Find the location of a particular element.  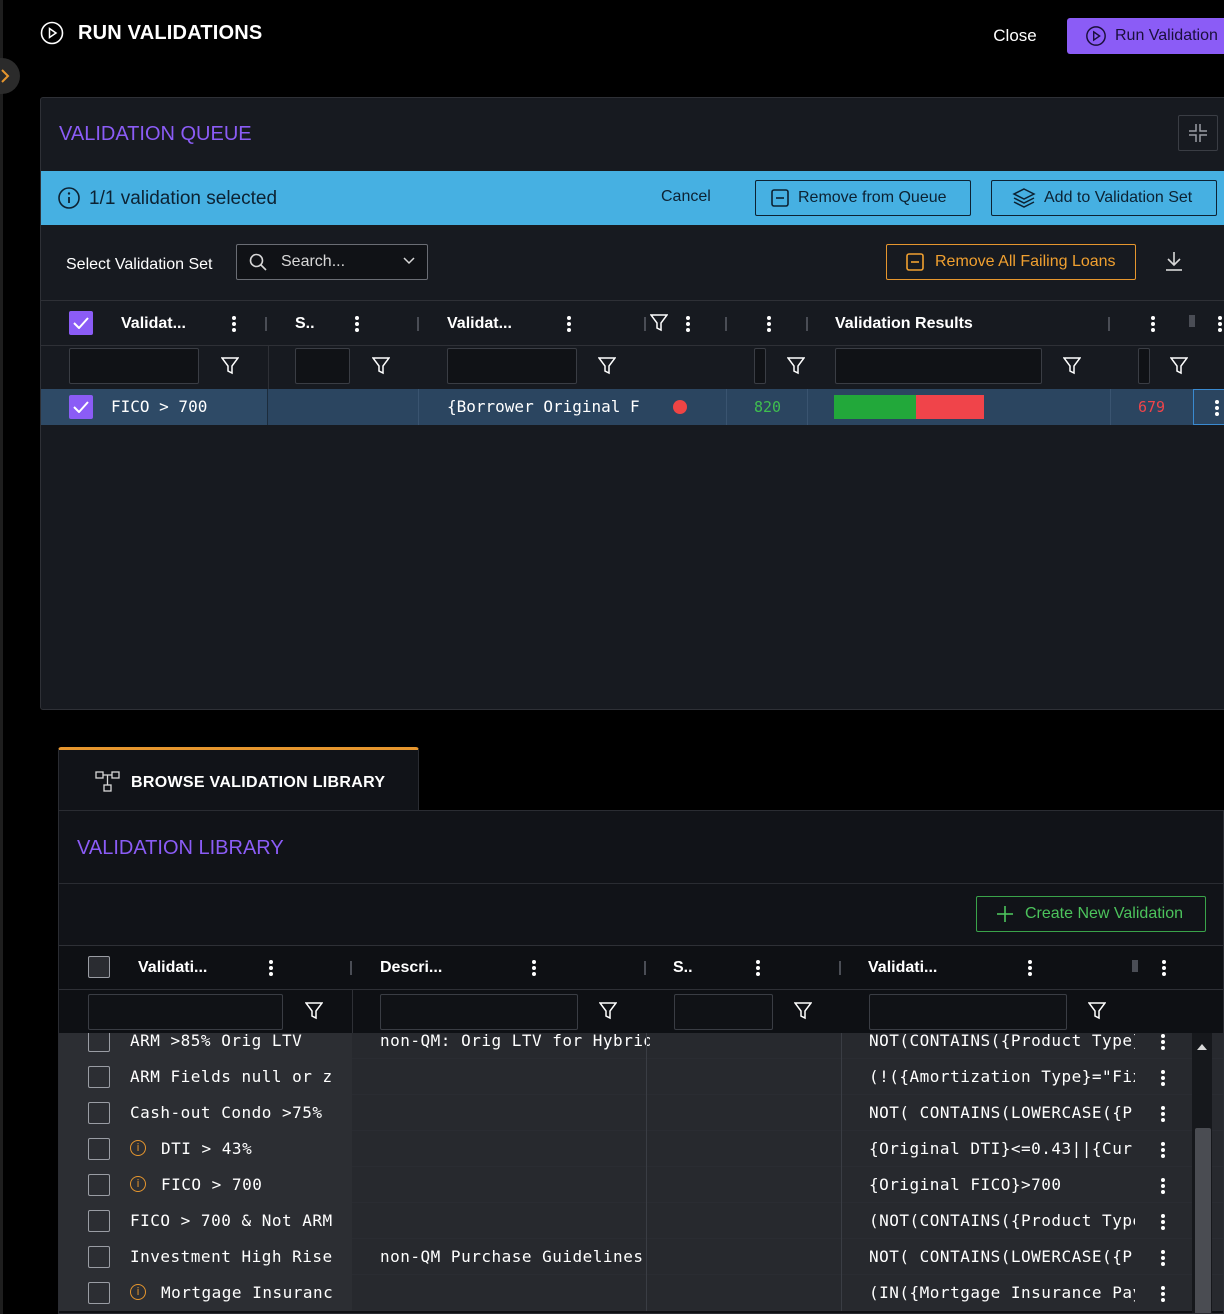

description-filter-input is located at coordinates (479, 1012).